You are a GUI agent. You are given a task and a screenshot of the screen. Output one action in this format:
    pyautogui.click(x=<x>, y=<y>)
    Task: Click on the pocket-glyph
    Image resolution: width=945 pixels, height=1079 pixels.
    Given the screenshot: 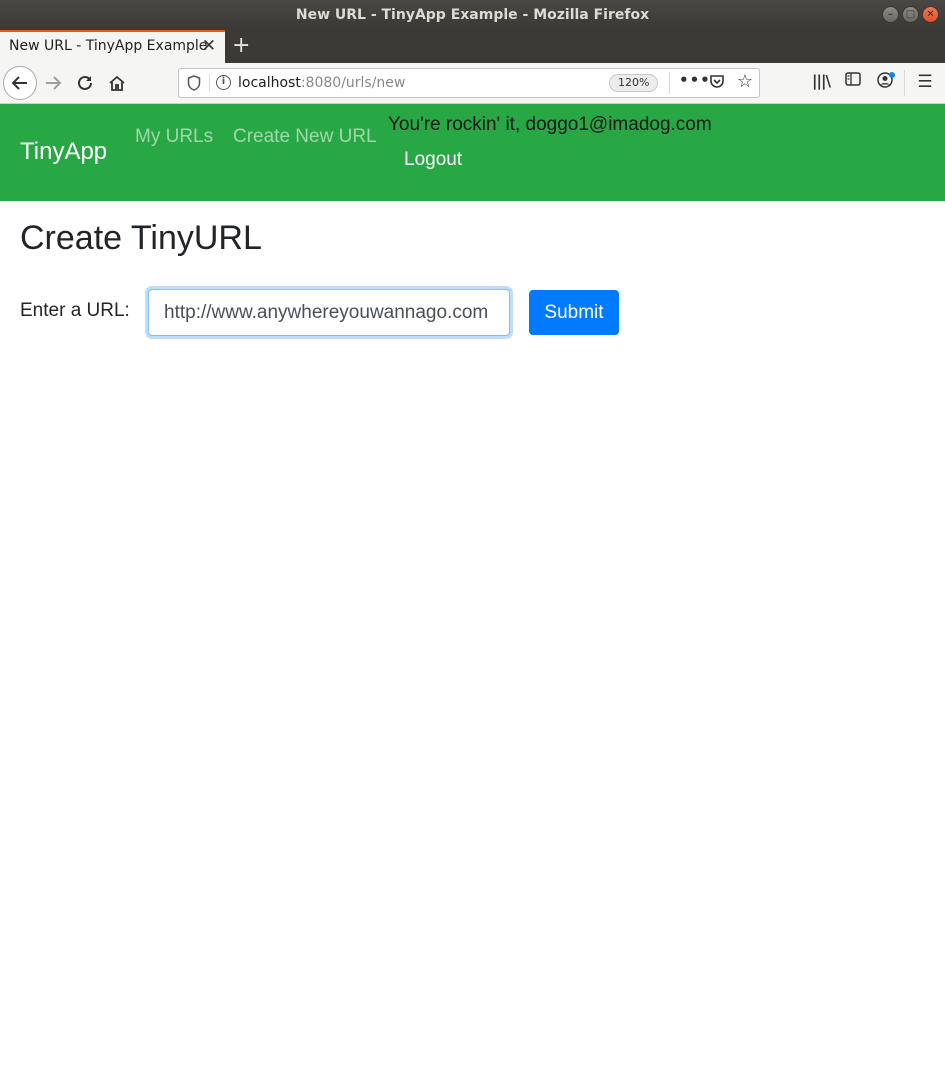 What is the action you would take?
    pyautogui.click(x=717, y=81)
    